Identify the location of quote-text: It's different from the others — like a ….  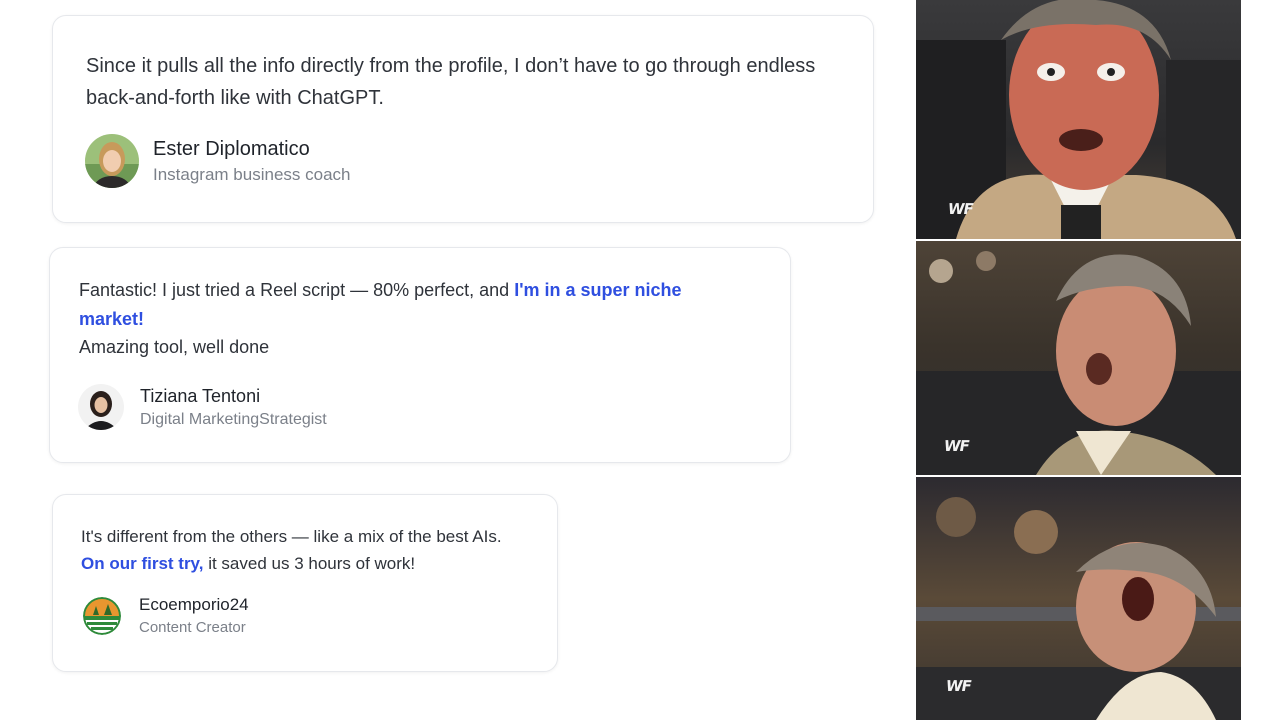
(291, 536).